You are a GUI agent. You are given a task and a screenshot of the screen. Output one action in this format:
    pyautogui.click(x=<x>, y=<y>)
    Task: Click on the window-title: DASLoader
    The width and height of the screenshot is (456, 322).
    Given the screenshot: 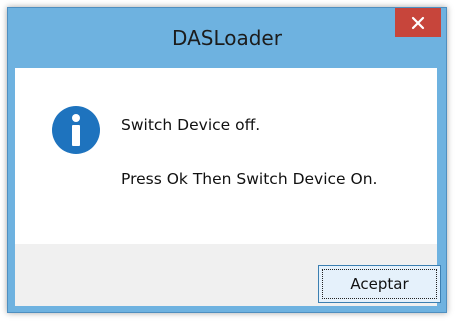 What is the action you would take?
    pyautogui.click(x=227, y=38)
    